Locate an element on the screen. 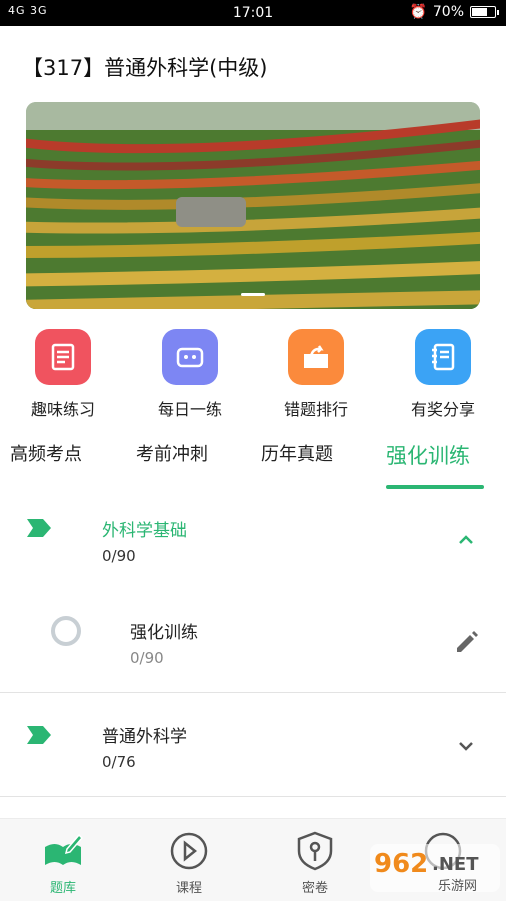  svg-text: .NET is located at coordinates (455, 864).